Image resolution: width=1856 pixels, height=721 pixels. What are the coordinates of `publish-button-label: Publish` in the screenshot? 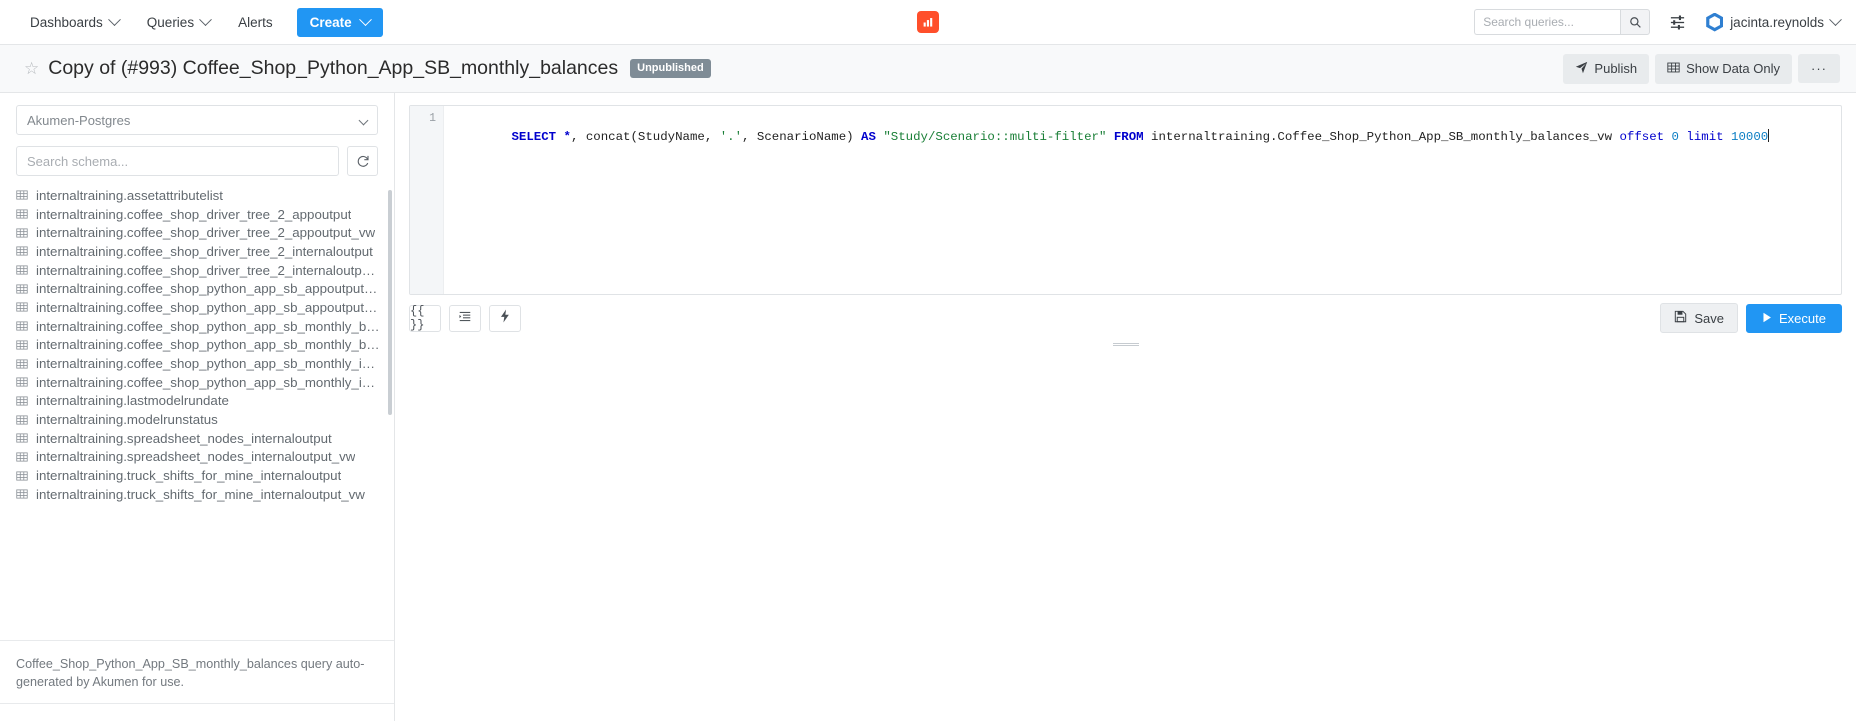 It's located at (1616, 68).